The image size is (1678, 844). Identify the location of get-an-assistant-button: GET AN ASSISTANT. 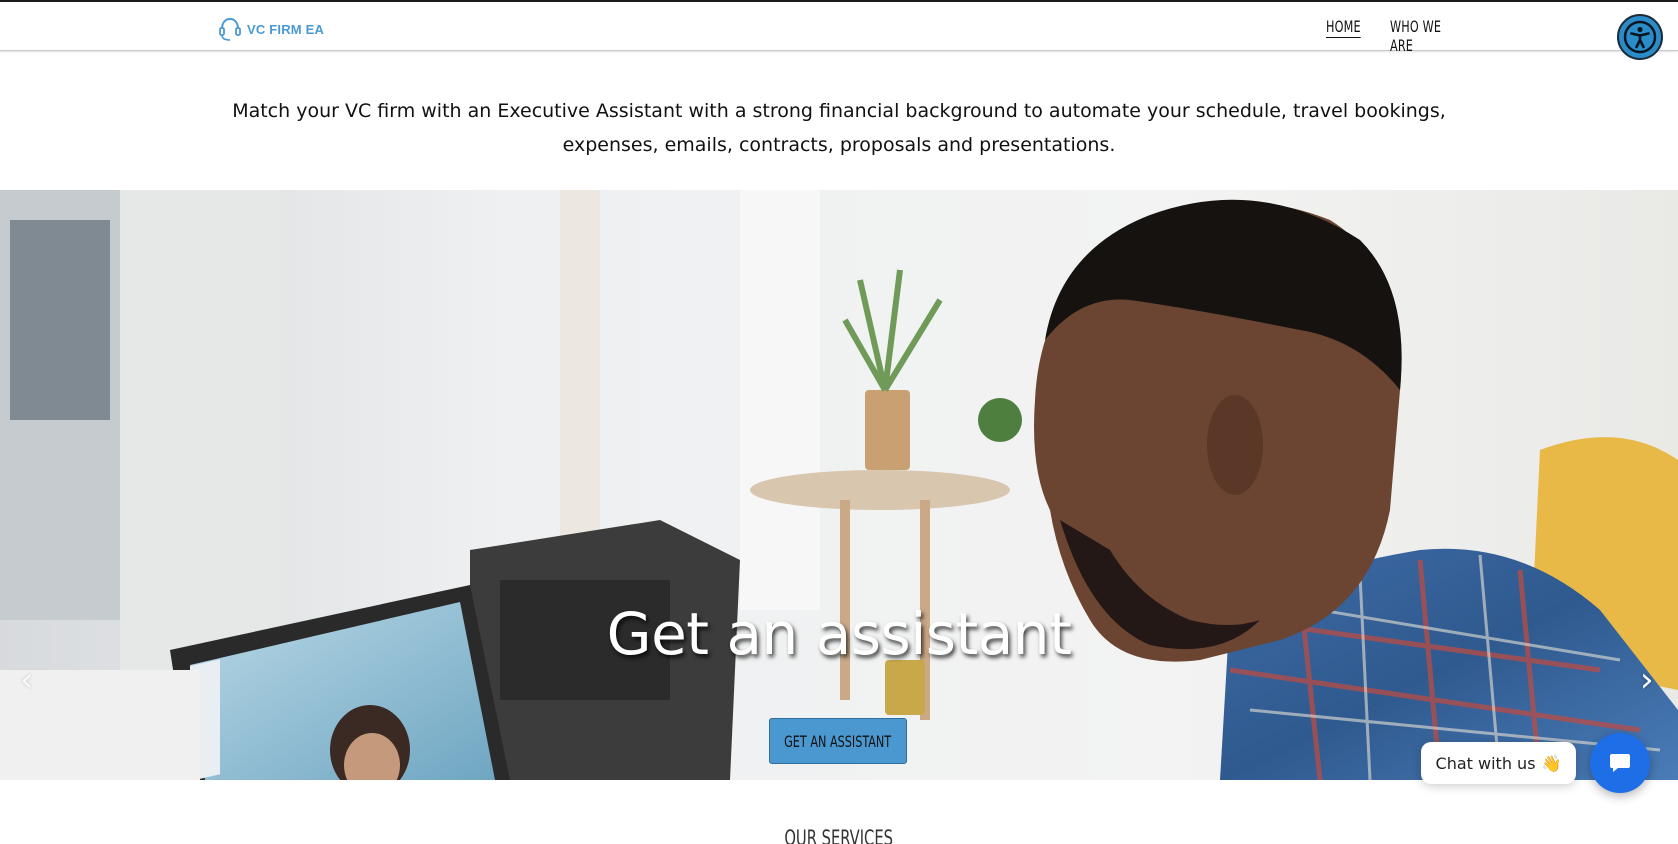
(838, 741).